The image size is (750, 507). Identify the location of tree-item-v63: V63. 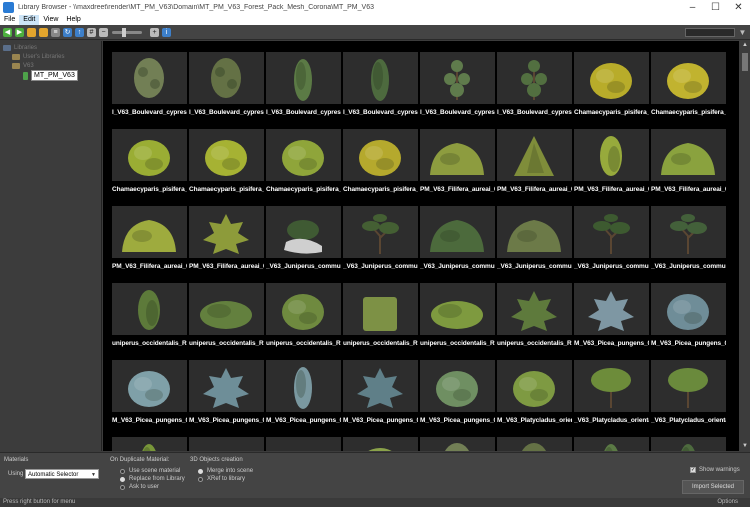
(50, 65).